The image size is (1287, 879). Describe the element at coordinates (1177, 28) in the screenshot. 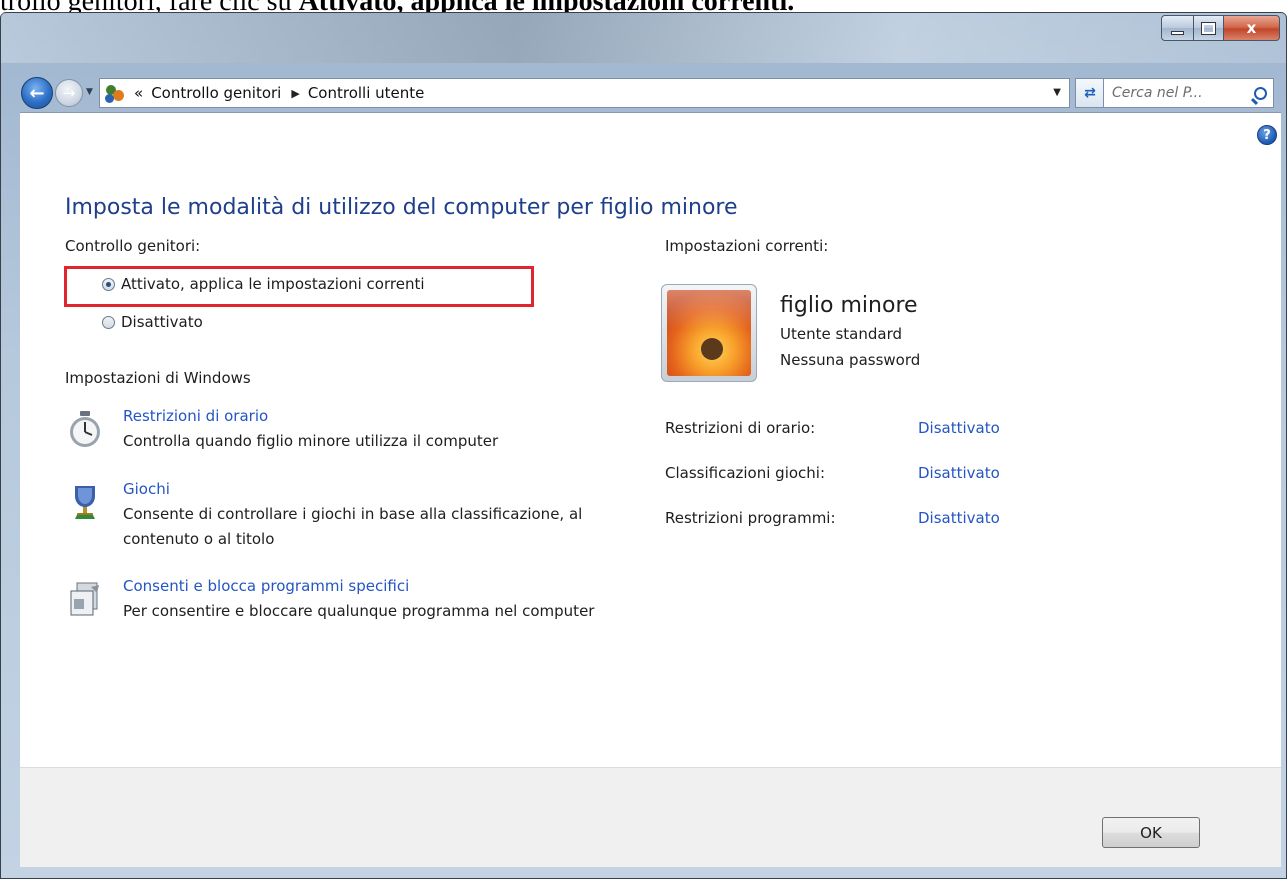

I see `minimize-button` at that location.